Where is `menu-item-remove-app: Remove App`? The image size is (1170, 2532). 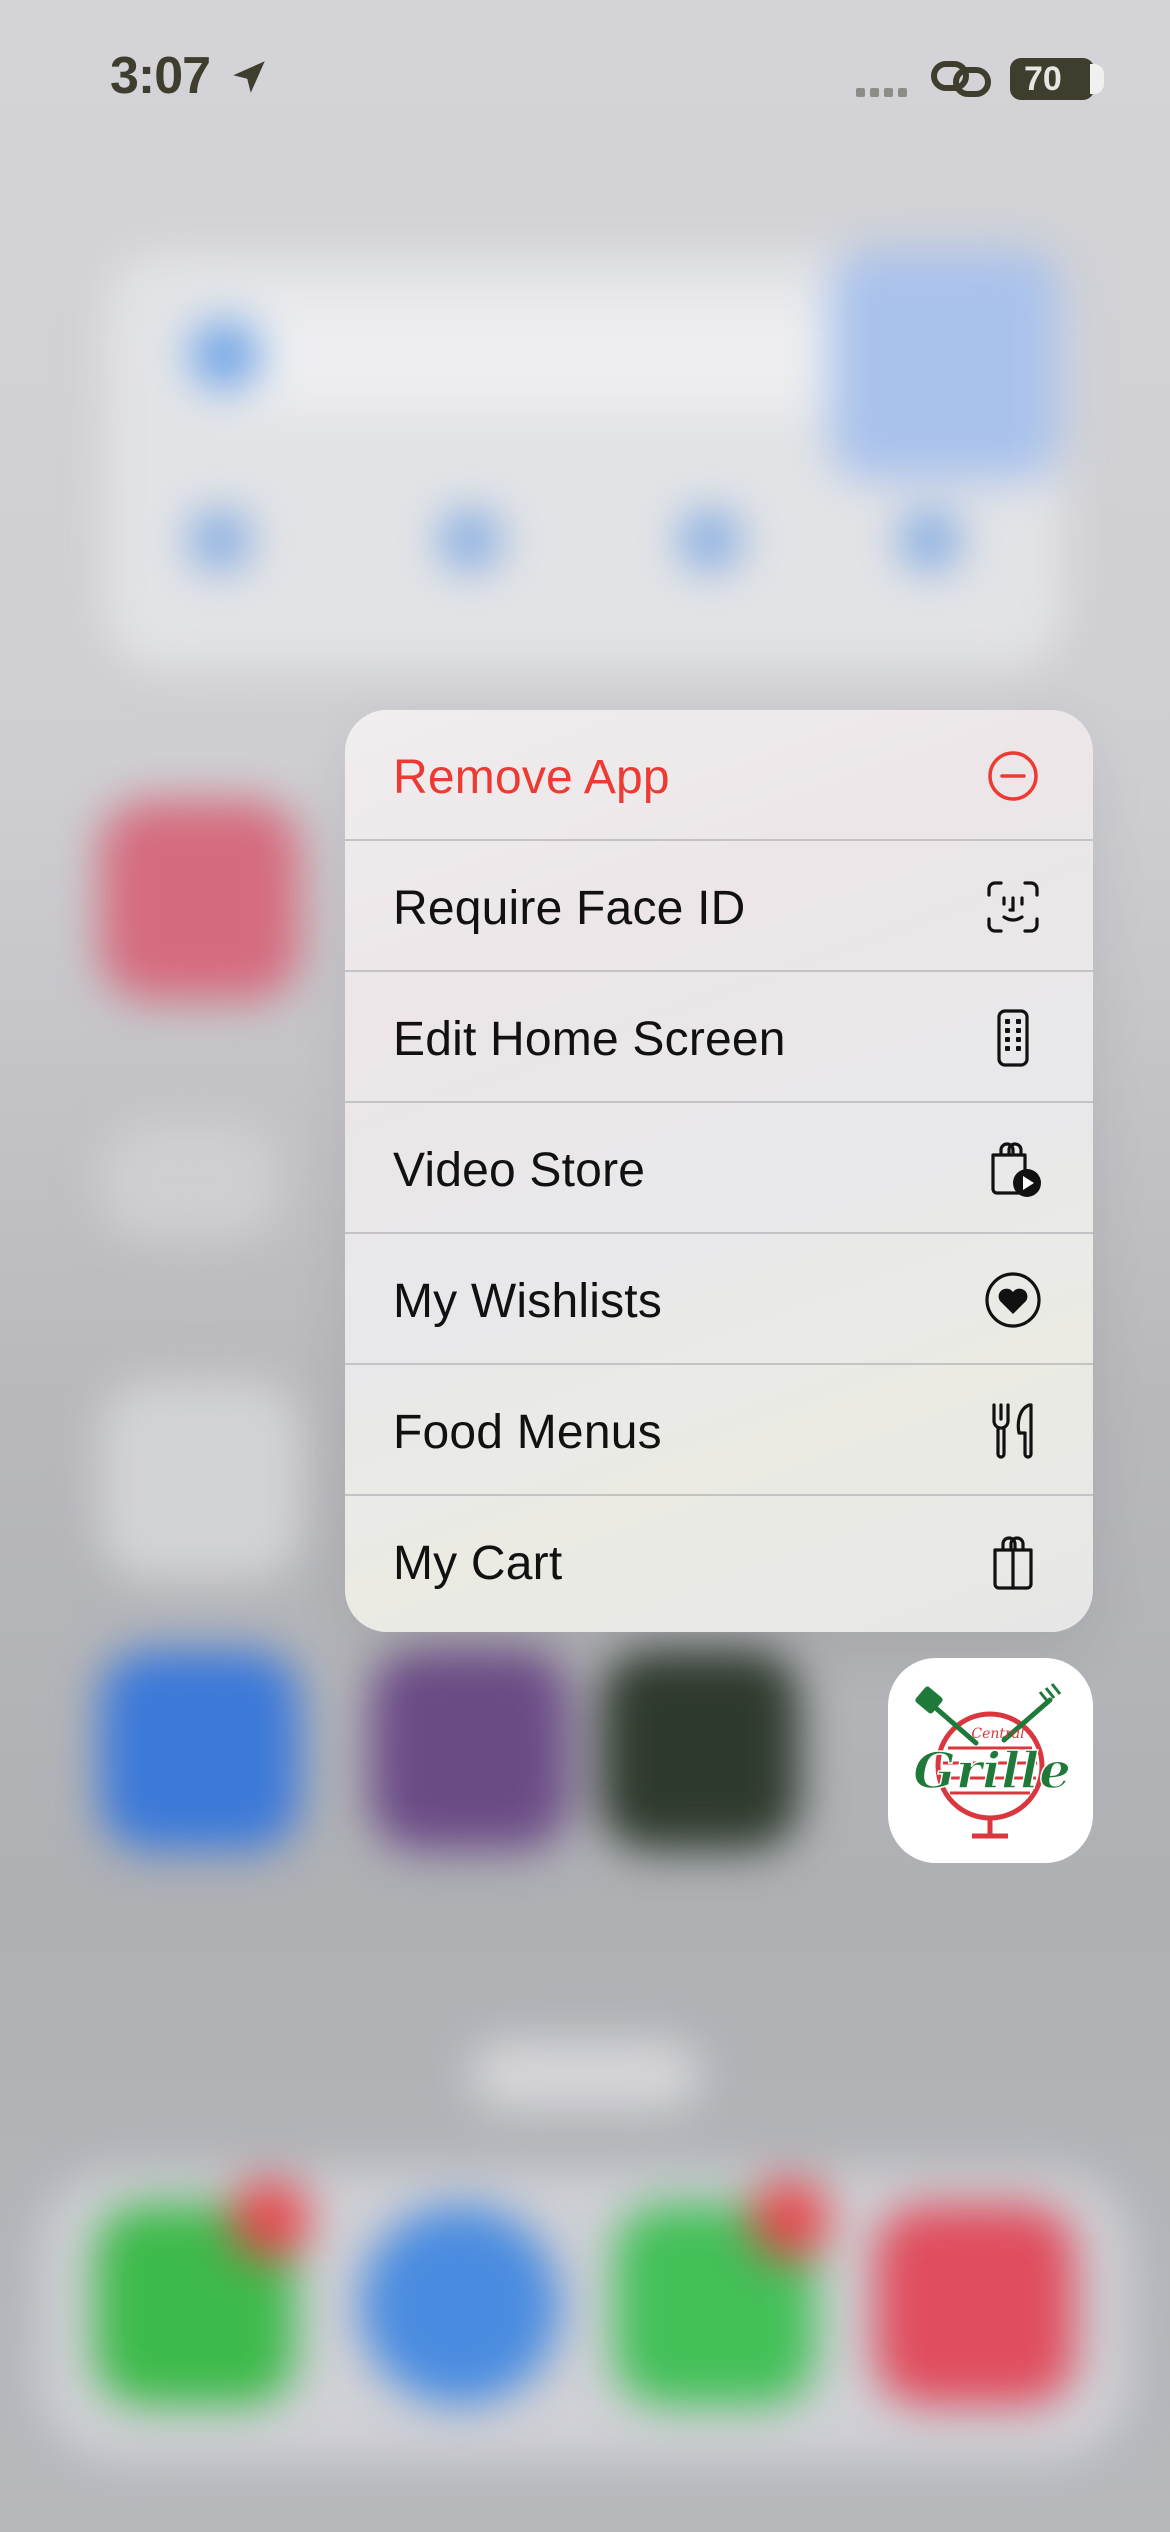
menu-item-remove-app: Remove App is located at coordinates (719, 775).